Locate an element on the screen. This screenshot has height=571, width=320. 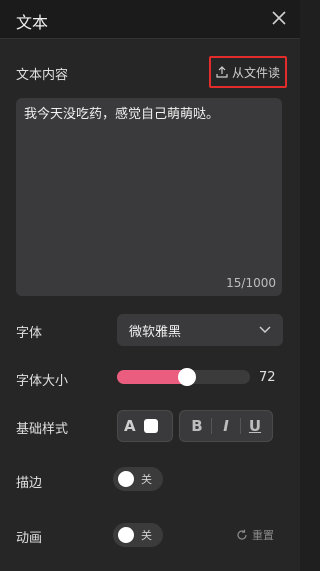
close-icon is located at coordinates (279, 18).